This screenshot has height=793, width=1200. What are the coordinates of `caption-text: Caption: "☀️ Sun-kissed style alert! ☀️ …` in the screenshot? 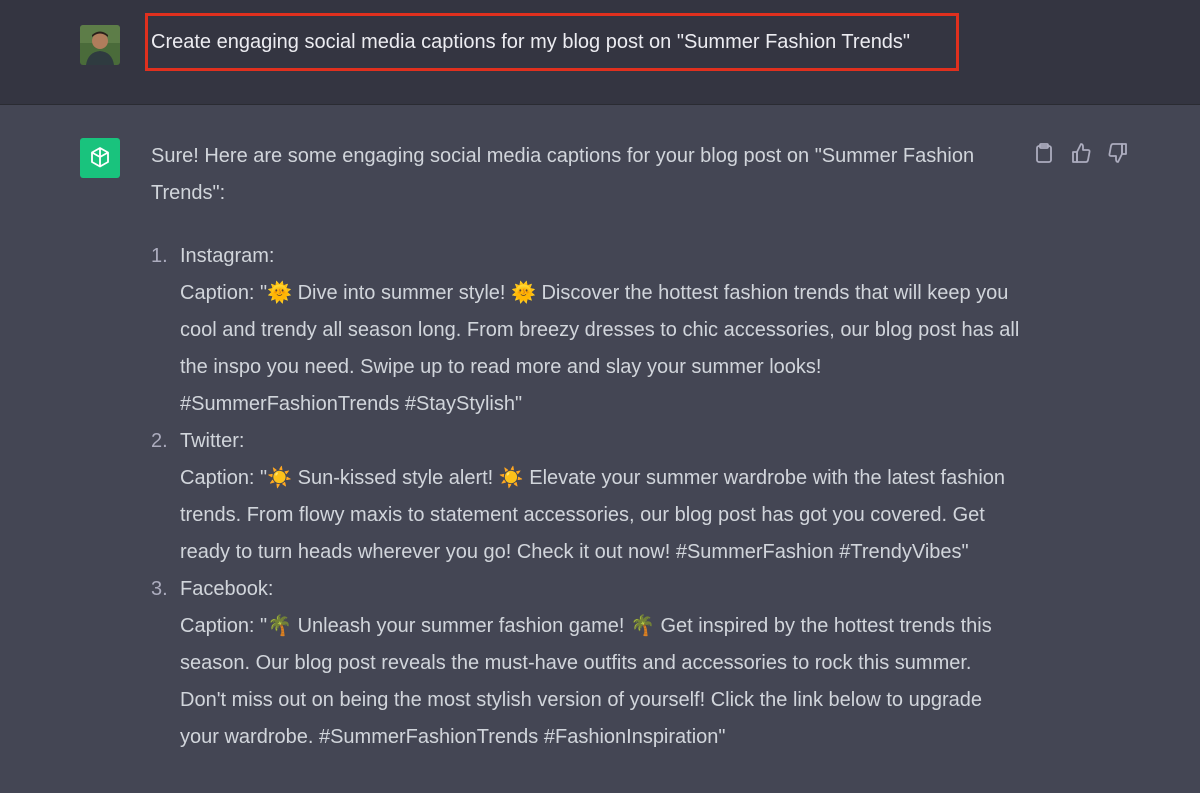 It's located at (593, 515).